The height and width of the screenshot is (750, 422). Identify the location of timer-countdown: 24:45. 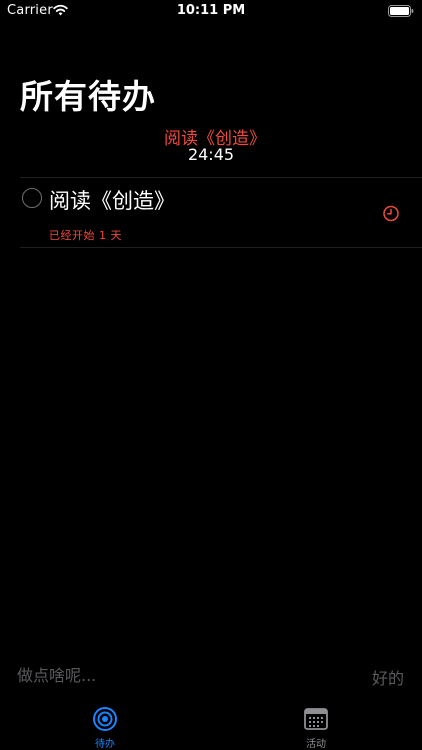
(211, 154).